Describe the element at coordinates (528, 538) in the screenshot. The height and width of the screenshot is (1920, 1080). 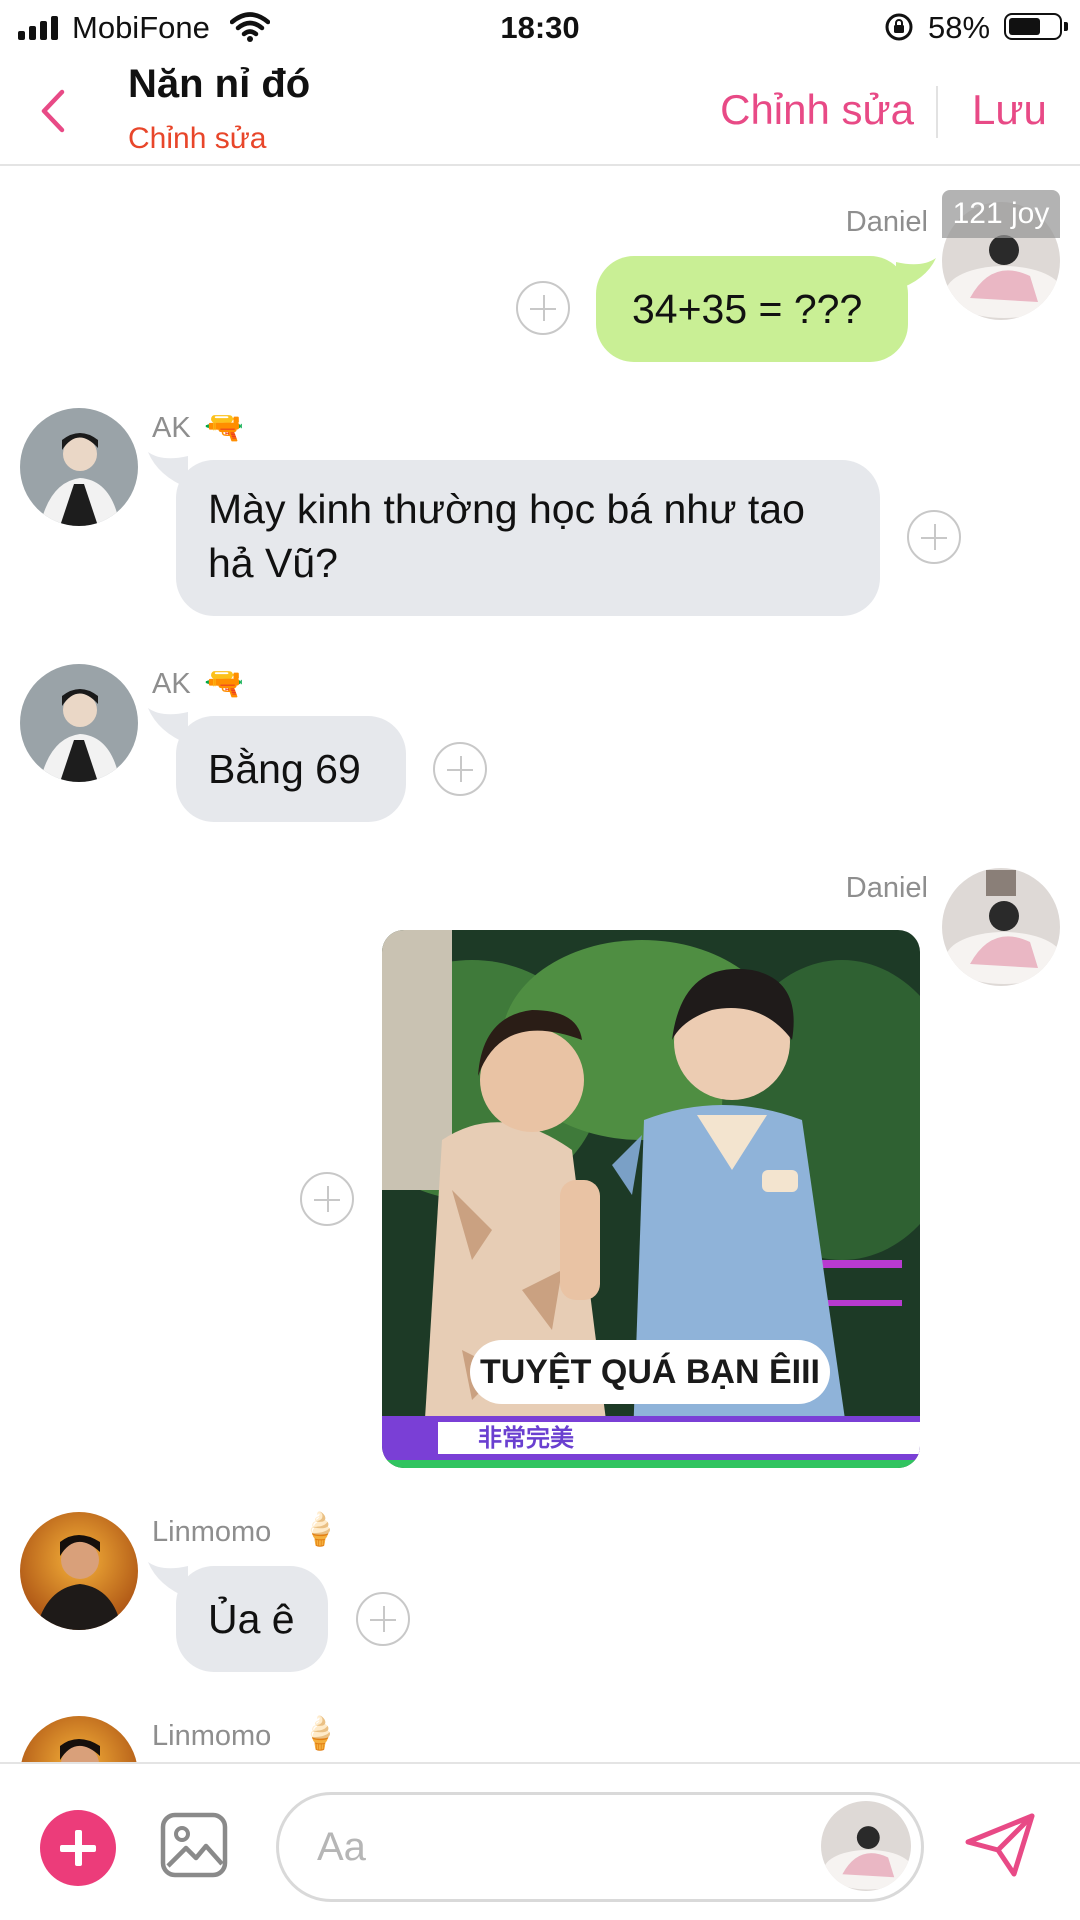
I see `message-bubble: Mày kinh thường học bá như tao hả Vũ?` at that location.